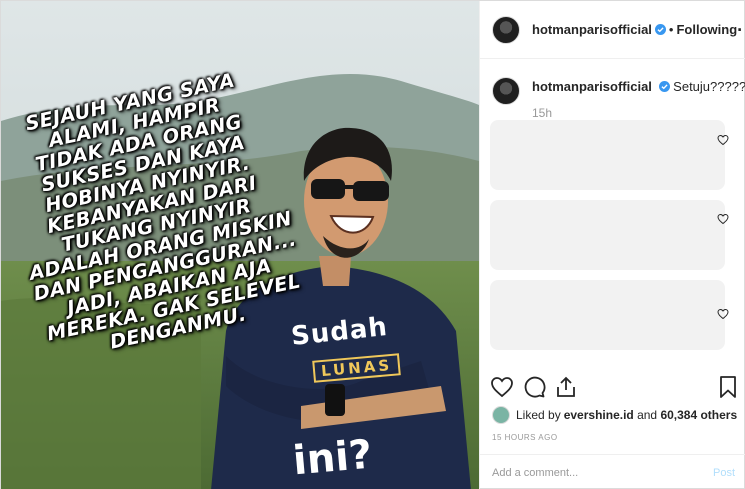 The width and height of the screenshot is (745, 489). I want to click on caption-text: hotmanparisofficial Setuju?????, so click(638, 91).